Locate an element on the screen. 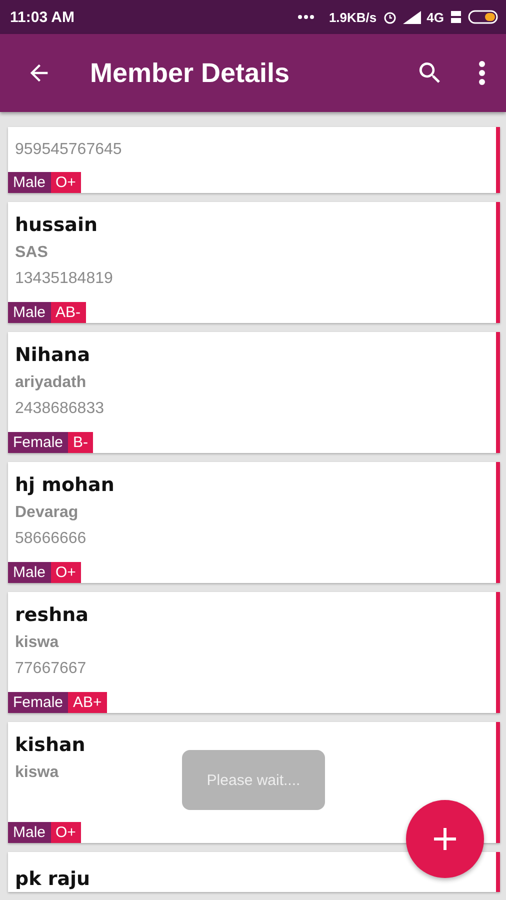 The width and height of the screenshot is (506, 900). network-speed: 1.9KB/s is located at coordinates (352, 17).